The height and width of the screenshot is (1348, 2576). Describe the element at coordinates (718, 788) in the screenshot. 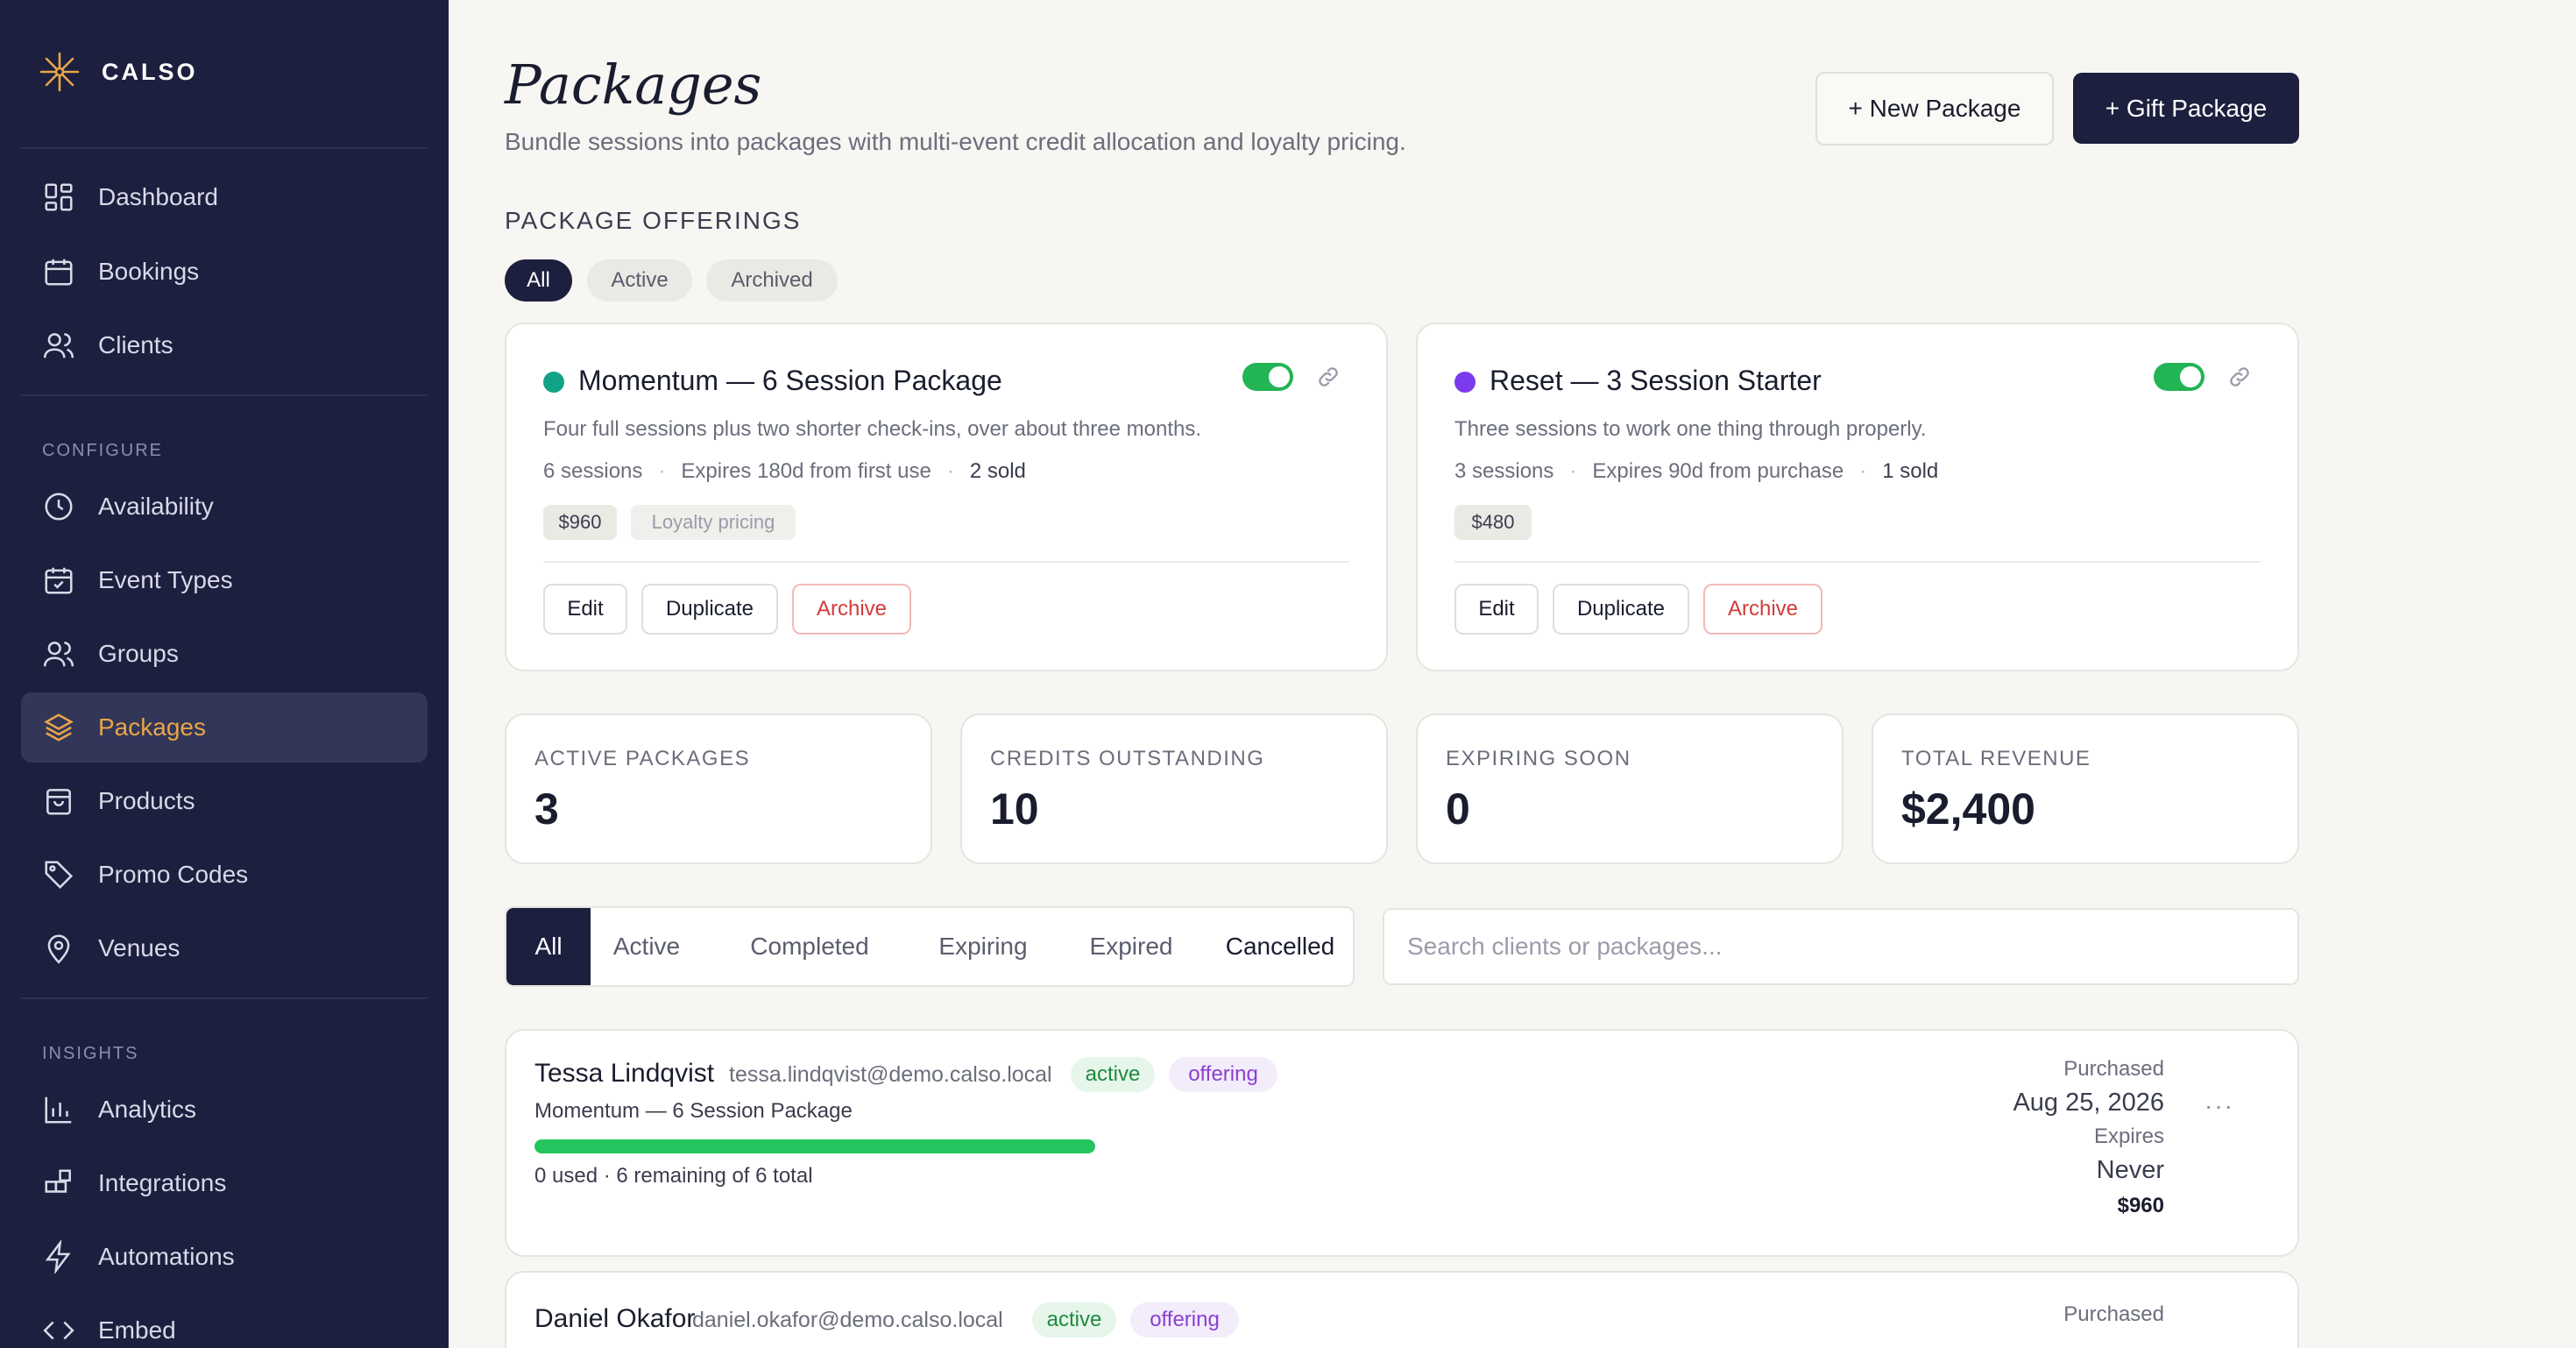

I see `stat-card-active-packages: ACTIVE PACKAGES 3` at that location.